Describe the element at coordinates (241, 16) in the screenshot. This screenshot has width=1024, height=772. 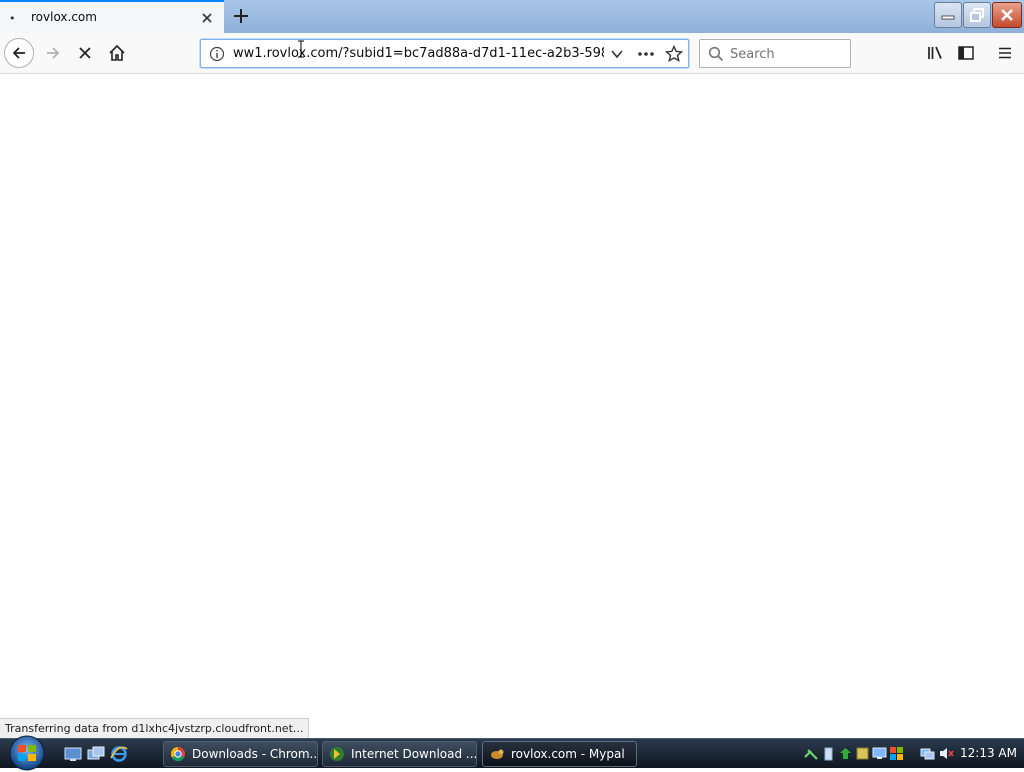
I see `new-tab-icon` at that location.